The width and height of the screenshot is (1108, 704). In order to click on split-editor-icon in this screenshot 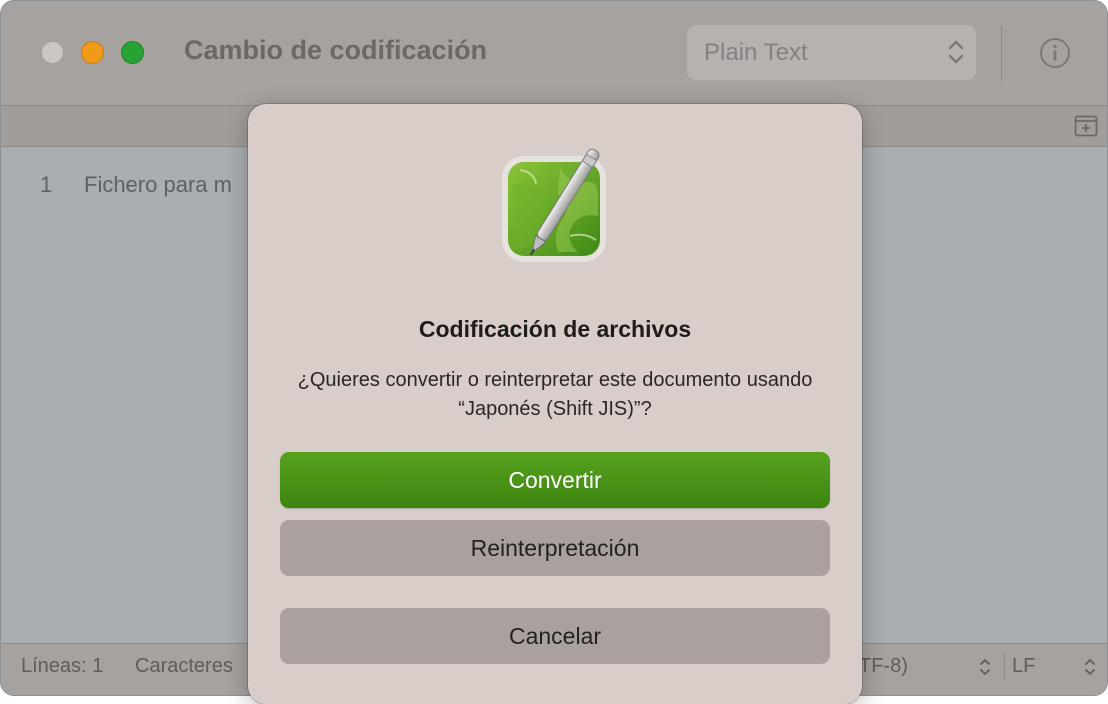, I will do `click(1086, 126)`.